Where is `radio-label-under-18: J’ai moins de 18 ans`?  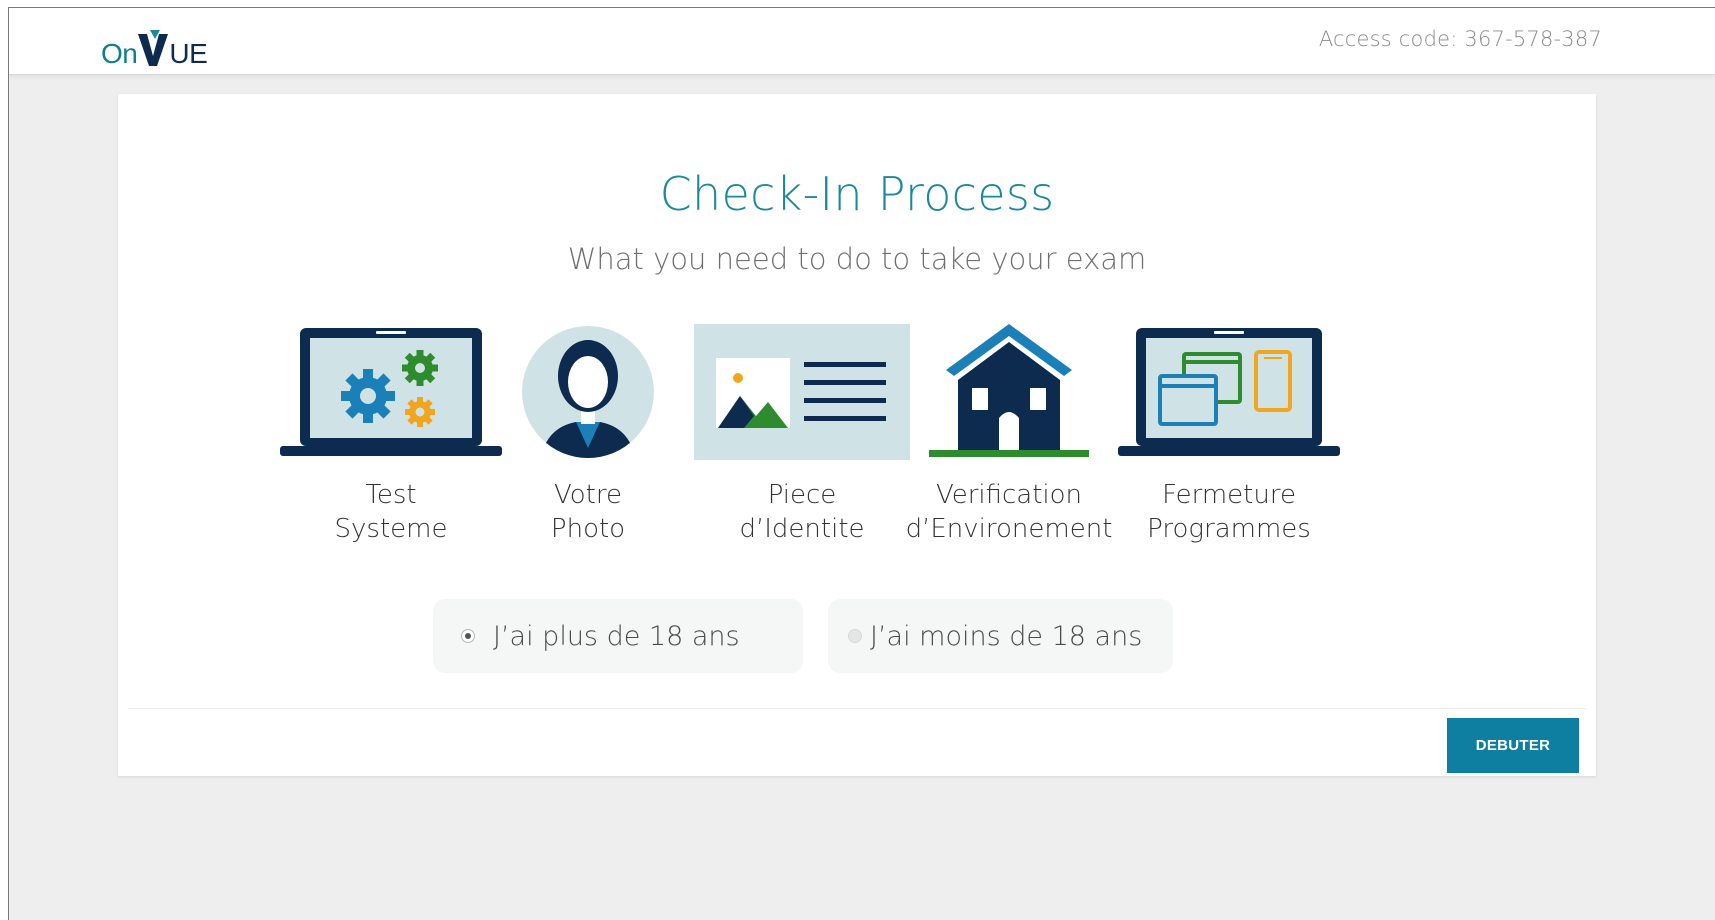 radio-label-under-18: J’ai moins de 18 ans is located at coordinates (1006, 636).